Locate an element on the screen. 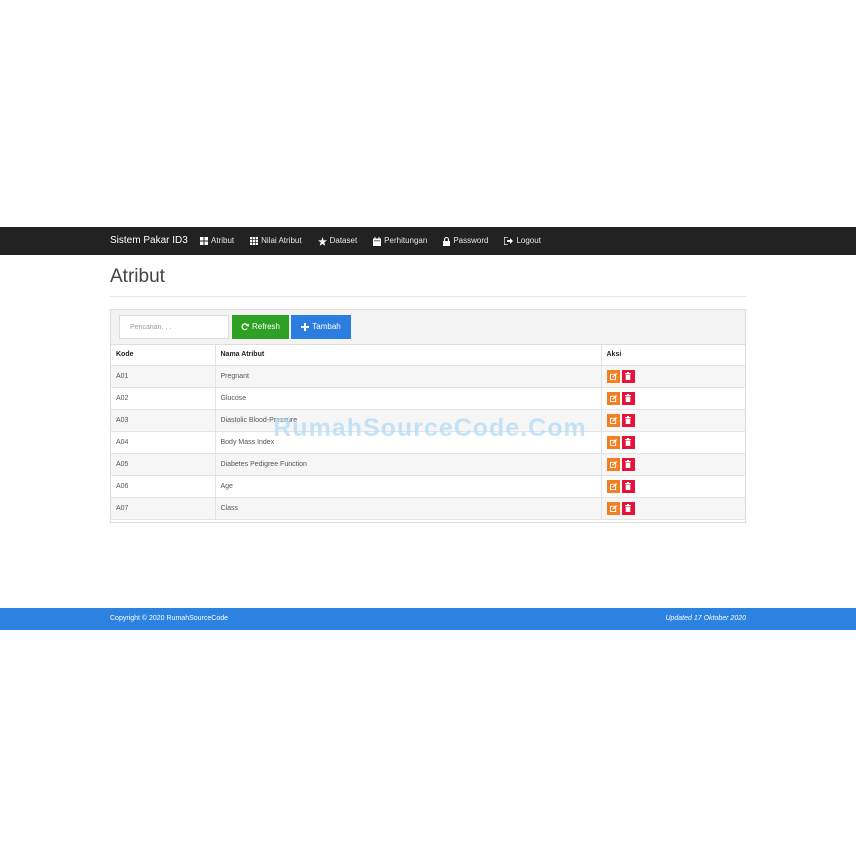 This screenshot has height=856, width=856. footer-copyright: Copyright © 2020 RumahSourceCode is located at coordinates (169, 618).